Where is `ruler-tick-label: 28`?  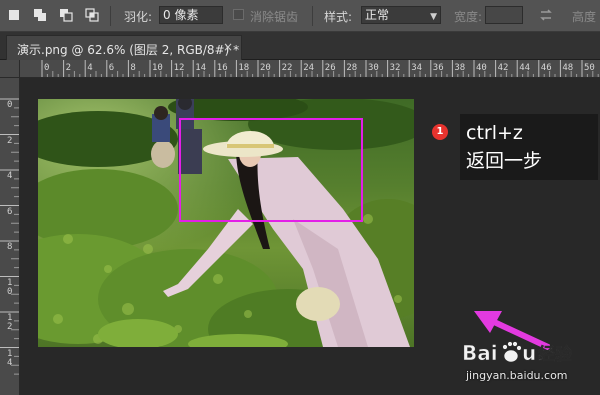
ruler-tick-label: 28 is located at coordinates (351, 68).